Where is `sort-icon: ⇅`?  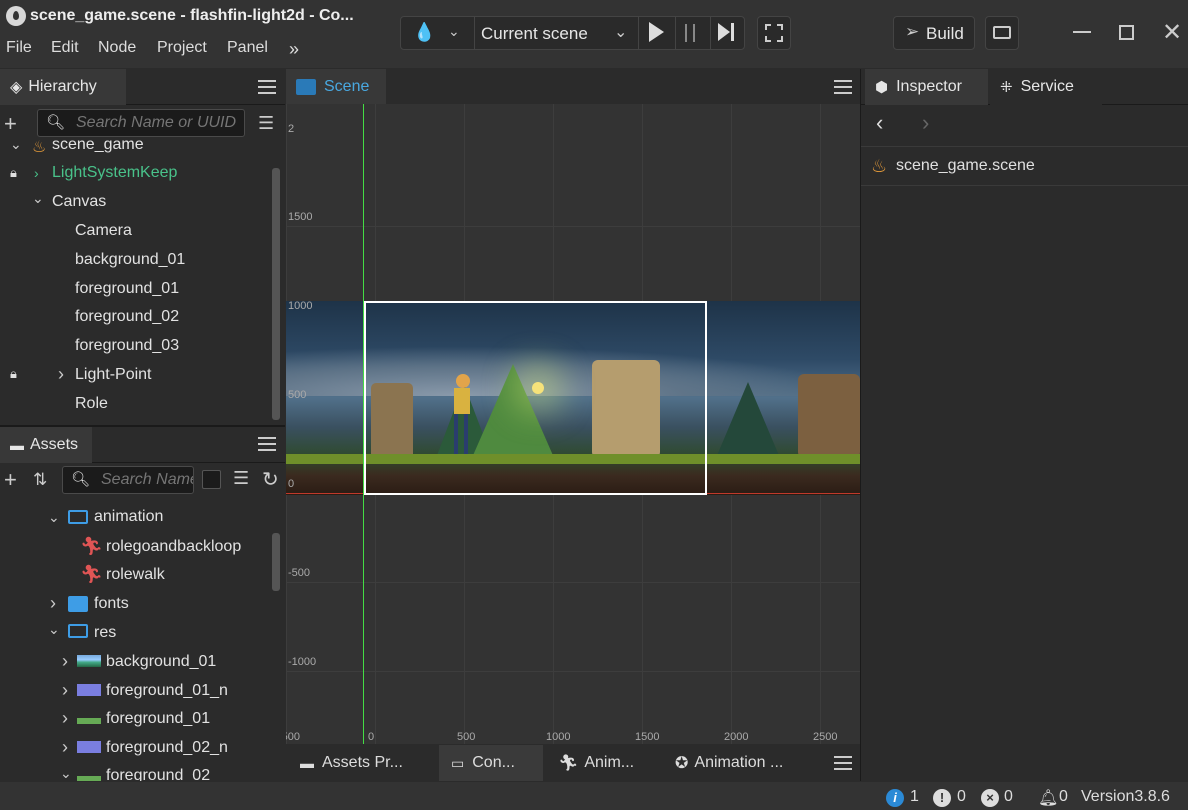
sort-icon: ⇅ is located at coordinates (40, 480).